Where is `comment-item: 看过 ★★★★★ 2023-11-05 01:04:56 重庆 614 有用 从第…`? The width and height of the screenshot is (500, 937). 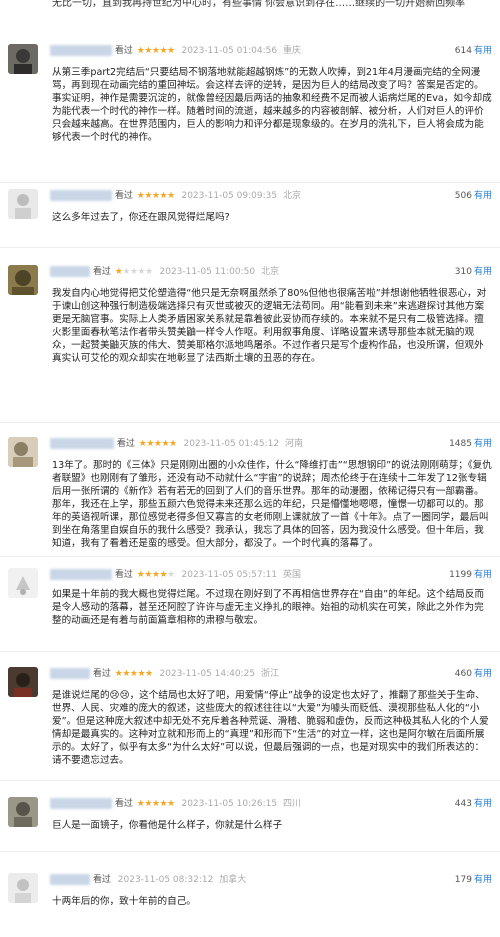 comment-item: 看过 ★★★★★ 2023-11-05 01:04:56 重庆 614 有用 从第… is located at coordinates (250, 113).